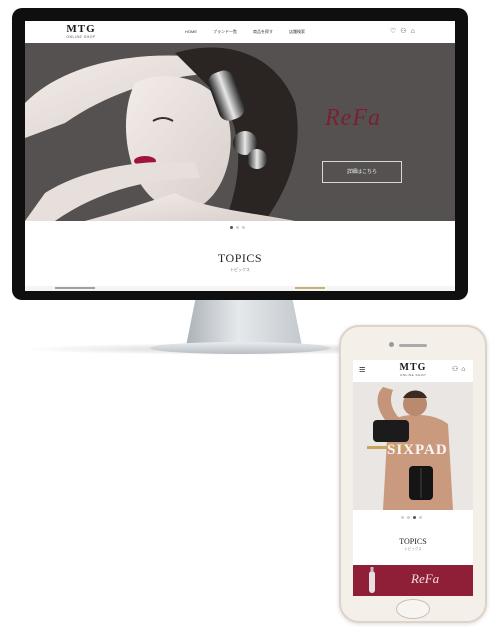  Describe the element at coordinates (413, 609) in the screenshot. I see `home-button` at that location.